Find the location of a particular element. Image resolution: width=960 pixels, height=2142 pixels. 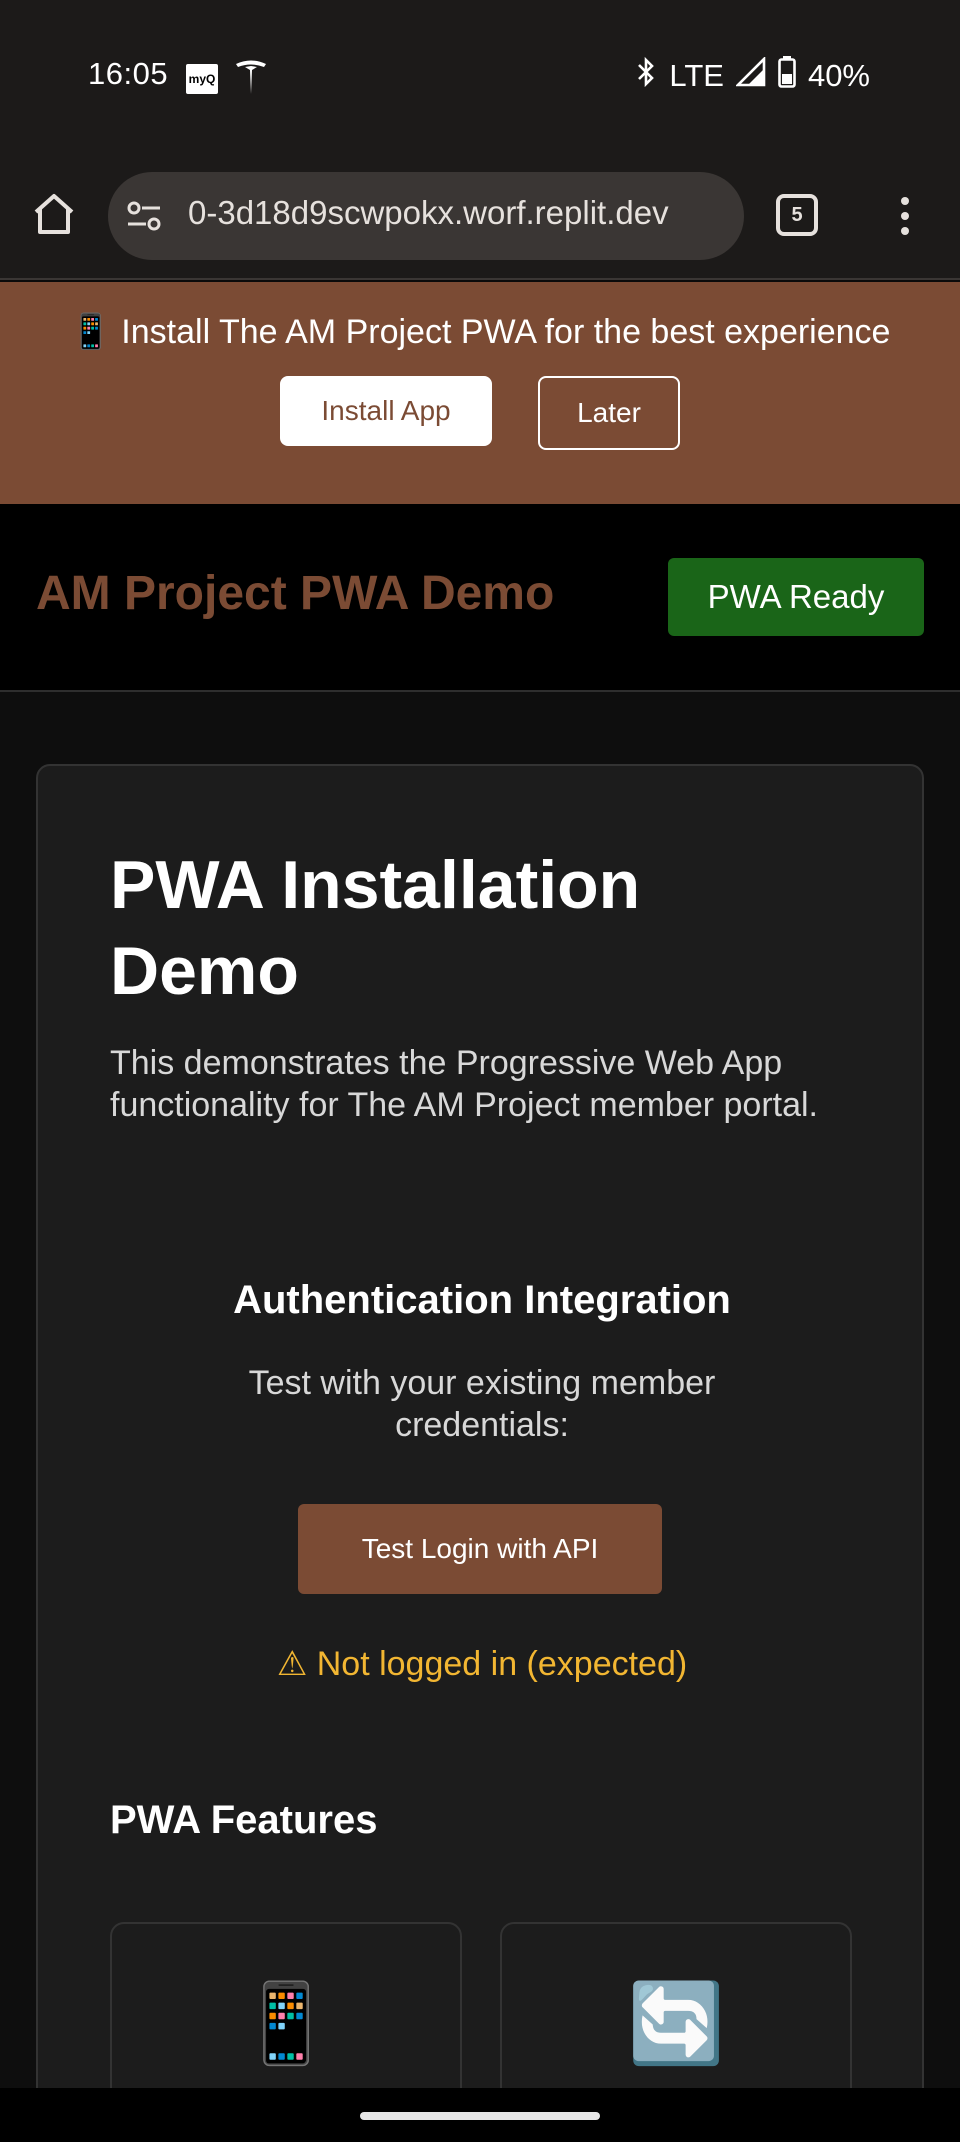

install-banner-actions: Install App Later is located at coordinates (480, 413).